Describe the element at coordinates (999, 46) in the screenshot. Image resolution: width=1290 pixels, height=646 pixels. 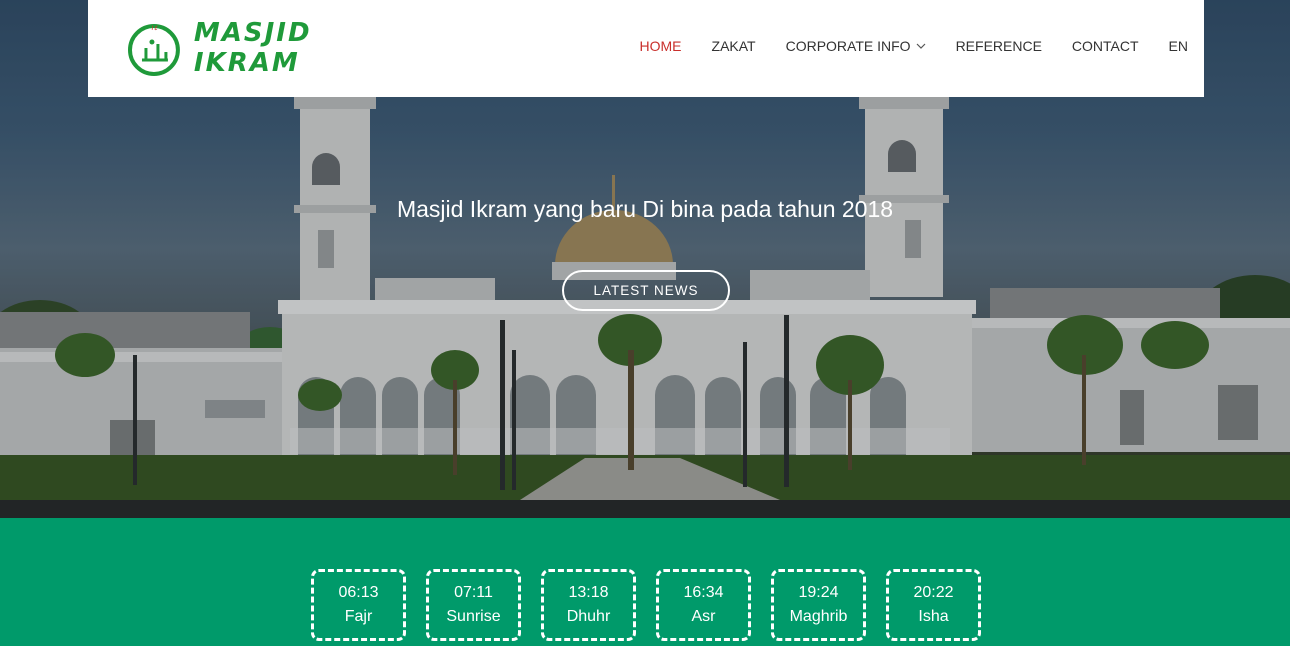
I see `nav-reference: REFERENCE` at that location.